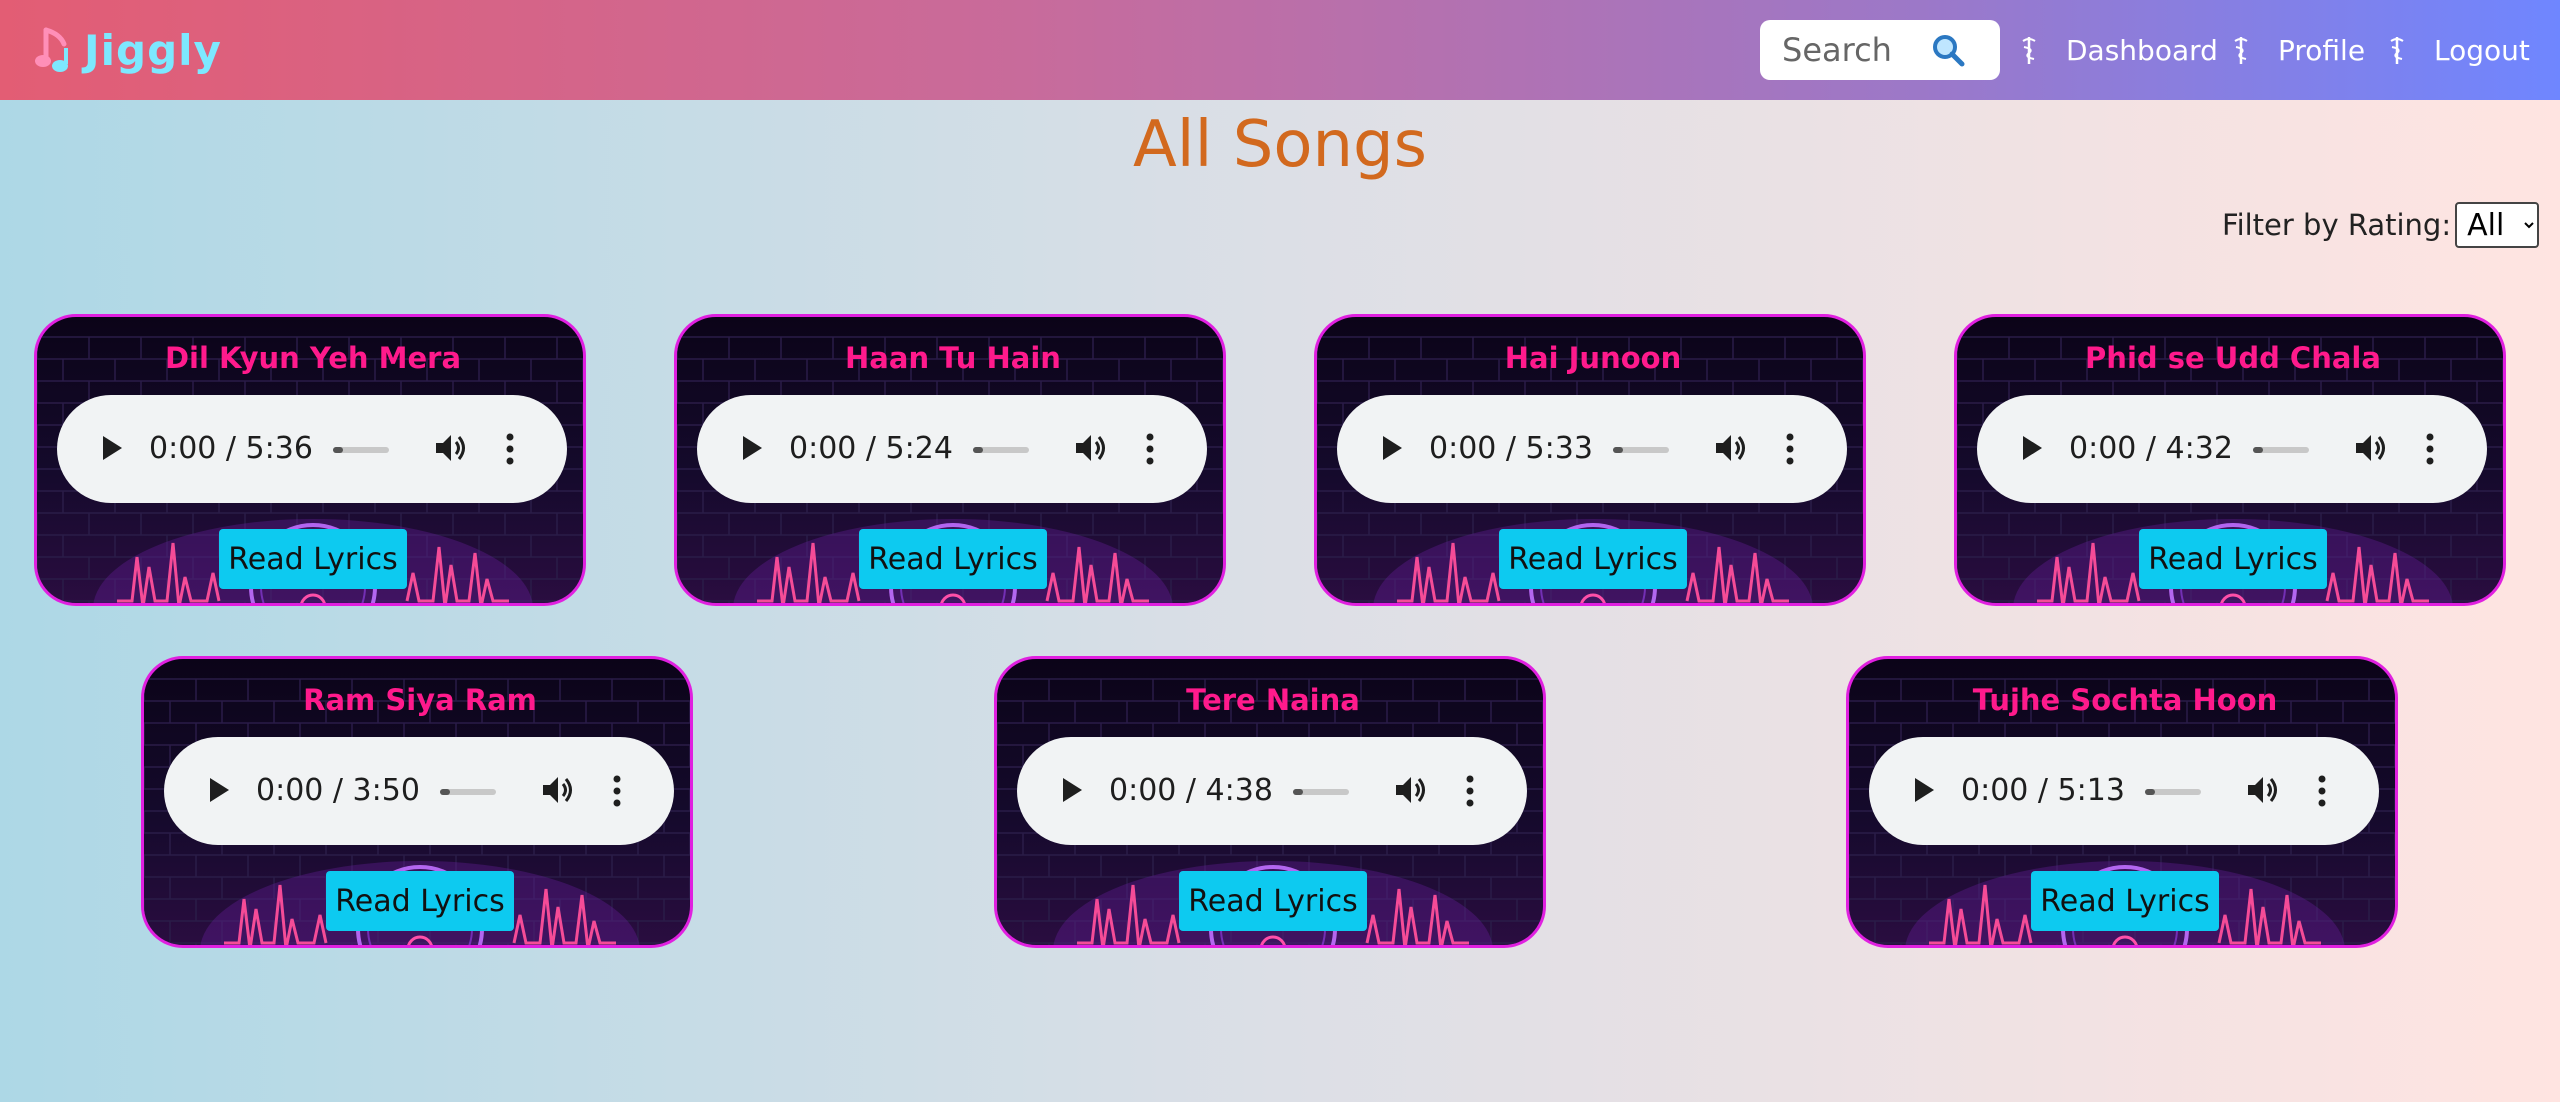 The image size is (2560, 1102). What do you see at coordinates (2043, 790) in the screenshot?
I see `player-time: 0:00 / 5:13` at bounding box center [2043, 790].